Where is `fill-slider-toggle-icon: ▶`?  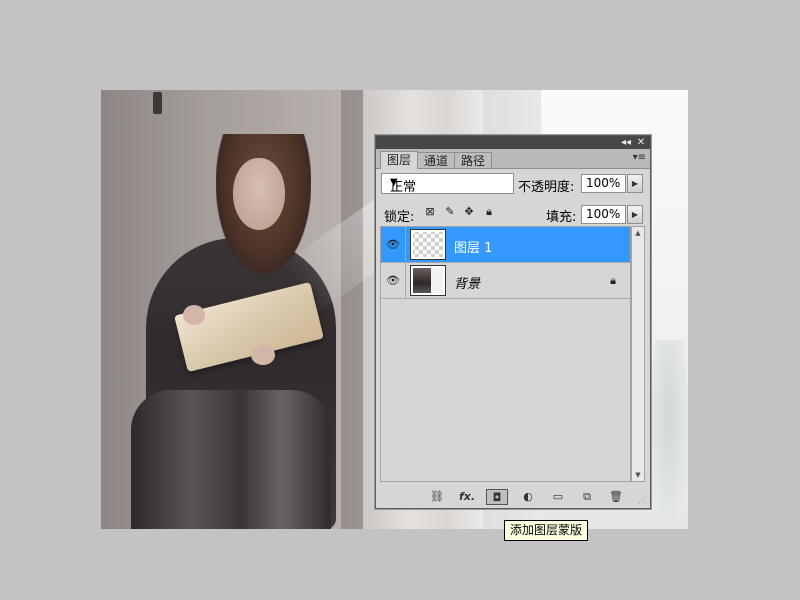
fill-slider-toggle-icon: ▶ is located at coordinates (635, 214).